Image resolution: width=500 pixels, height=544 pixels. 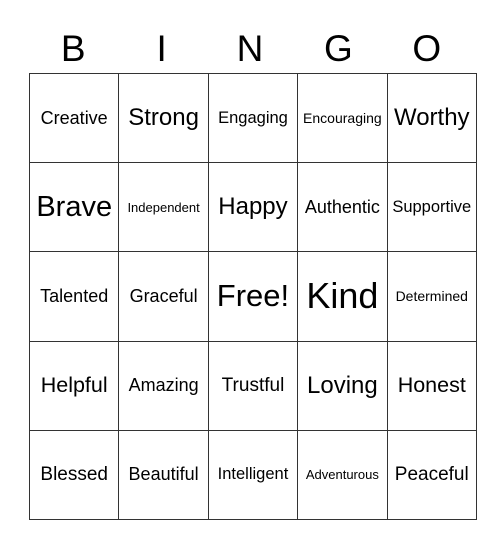 I want to click on bingo-cell: Creative, so click(x=74, y=118).